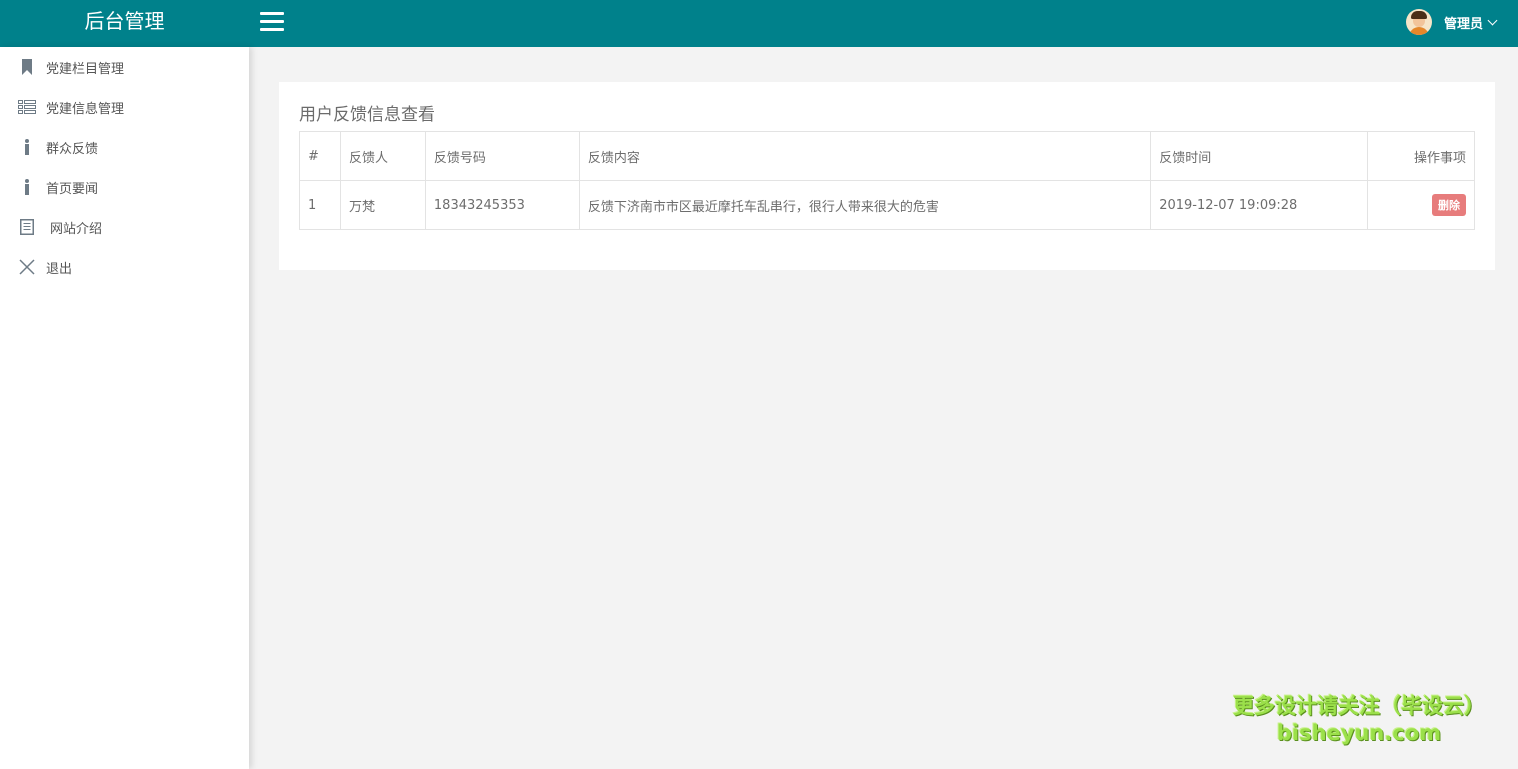 The height and width of the screenshot is (769, 1518). What do you see at coordinates (1418, 22) in the screenshot?
I see `avatar` at bounding box center [1418, 22].